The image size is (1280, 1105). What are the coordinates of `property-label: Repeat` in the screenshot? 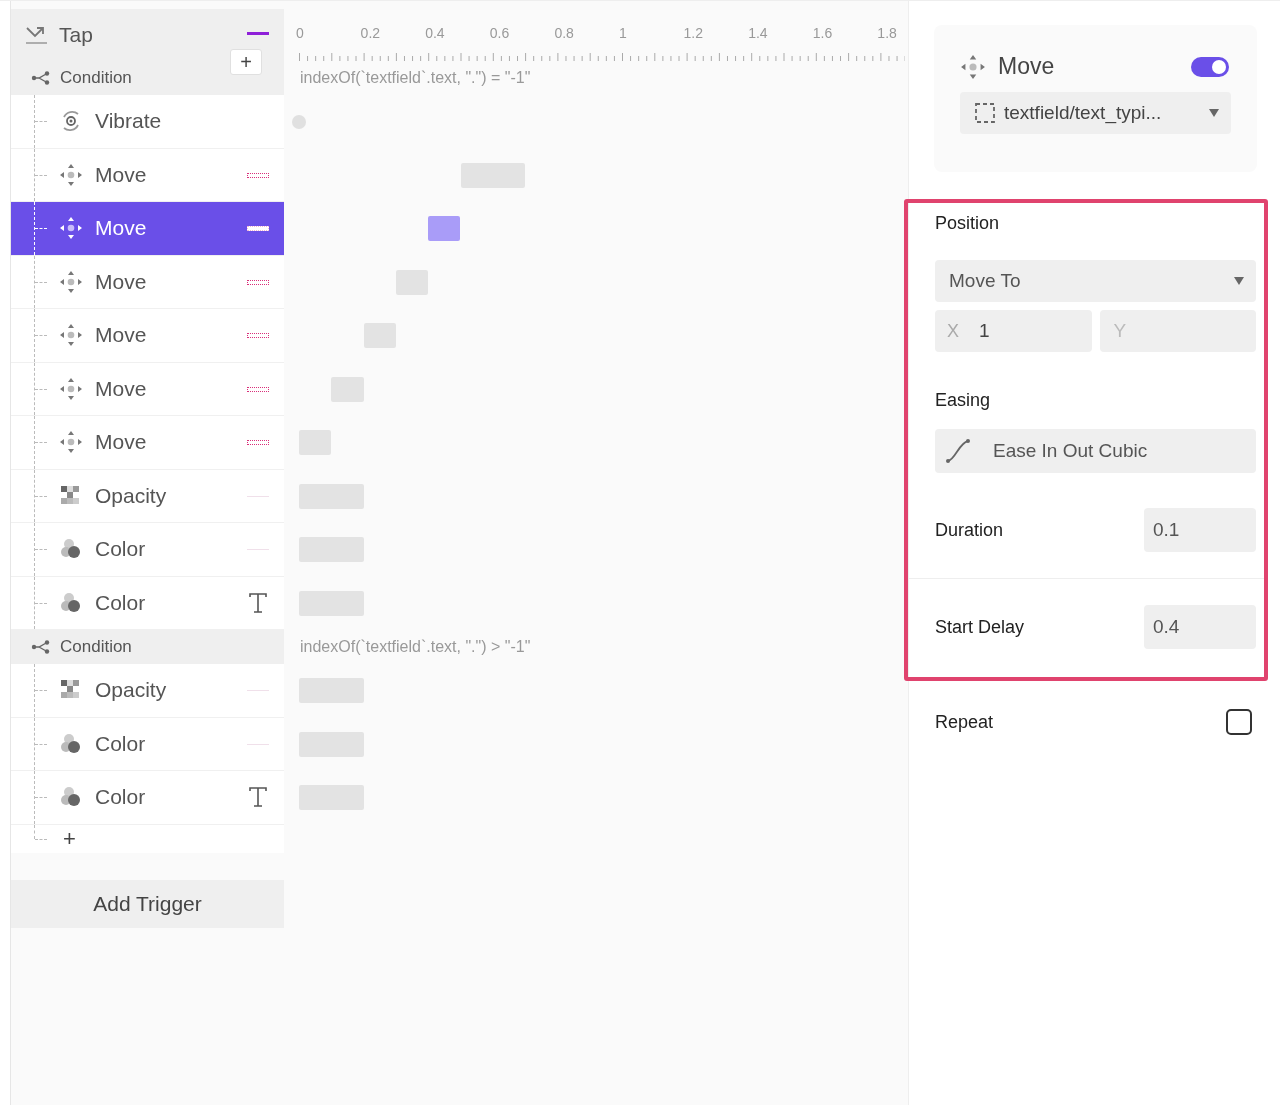 It's located at (964, 722).